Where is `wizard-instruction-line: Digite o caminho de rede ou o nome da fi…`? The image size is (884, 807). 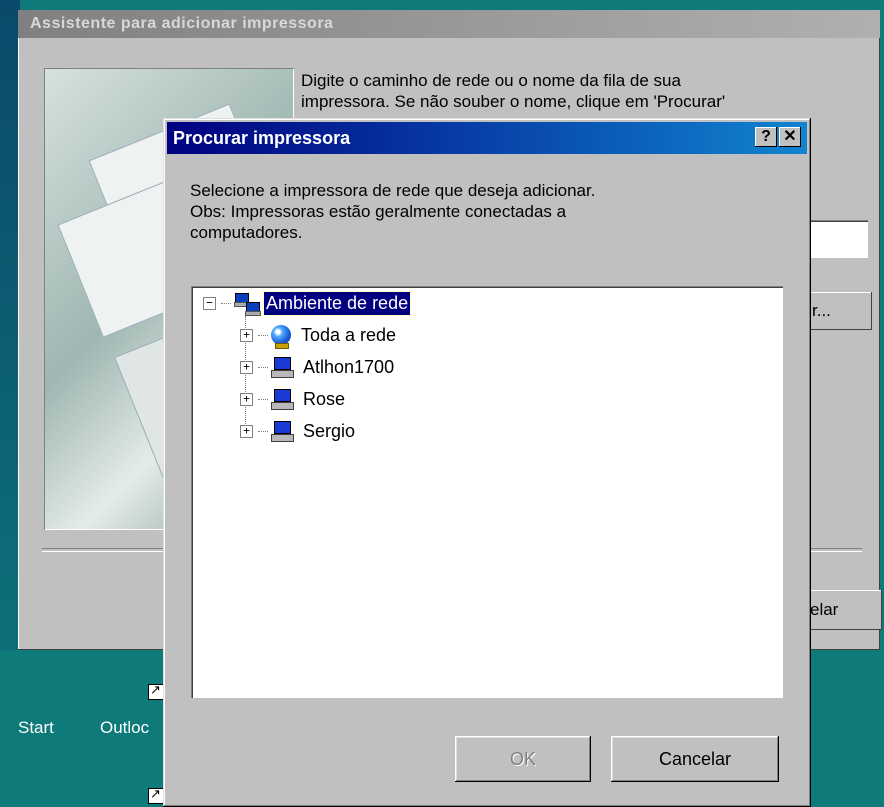 wizard-instruction-line: Digite o caminho de rede ou o nome da fi… is located at coordinates (491, 80).